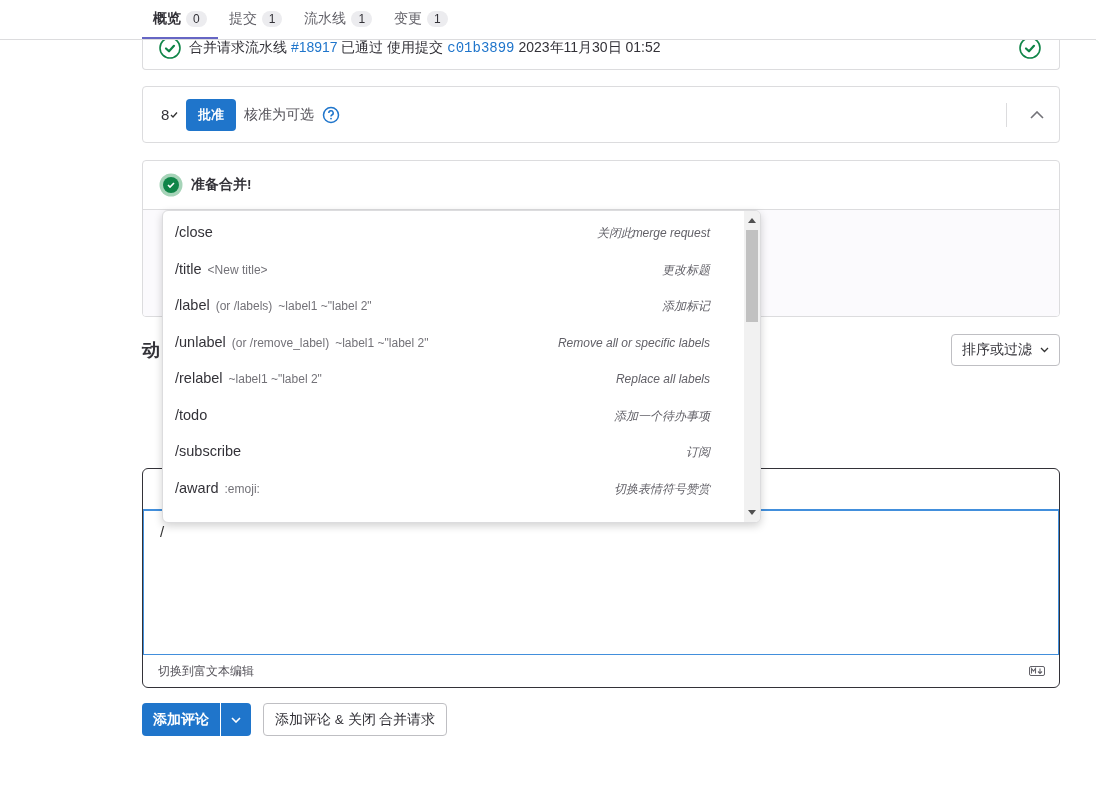 This screenshot has height=791, width=1096. Describe the element at coordinates (633, 343) in the screenshot. I see `command-description: Remove all or specific labels` at that location.